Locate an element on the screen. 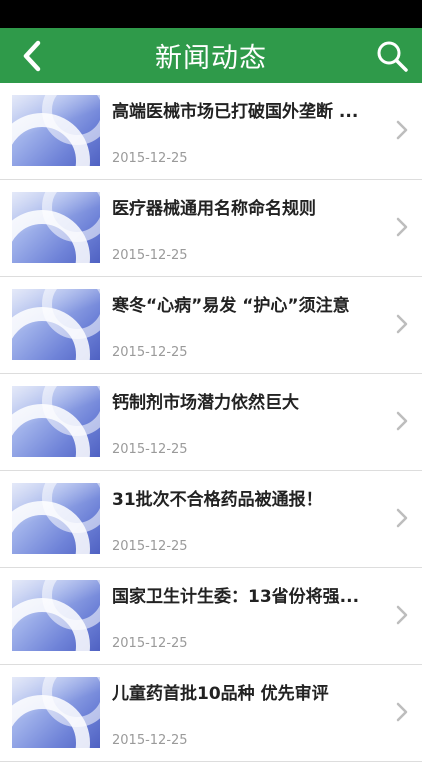 Image resolution: width=422 pixels, height=762 pixels. news-item: 钙制剂市场潜力依然巨大 2015-12-25 is located at coordinates (211, 422).